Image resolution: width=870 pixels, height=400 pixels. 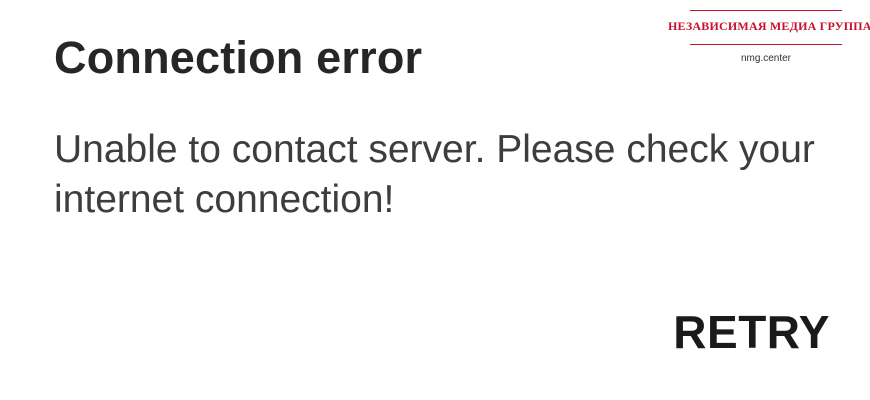 What do you see at coordinates (751, 332) in the screenshot?
I see `retry-button: RETRY` at bounding box center [751, 332].